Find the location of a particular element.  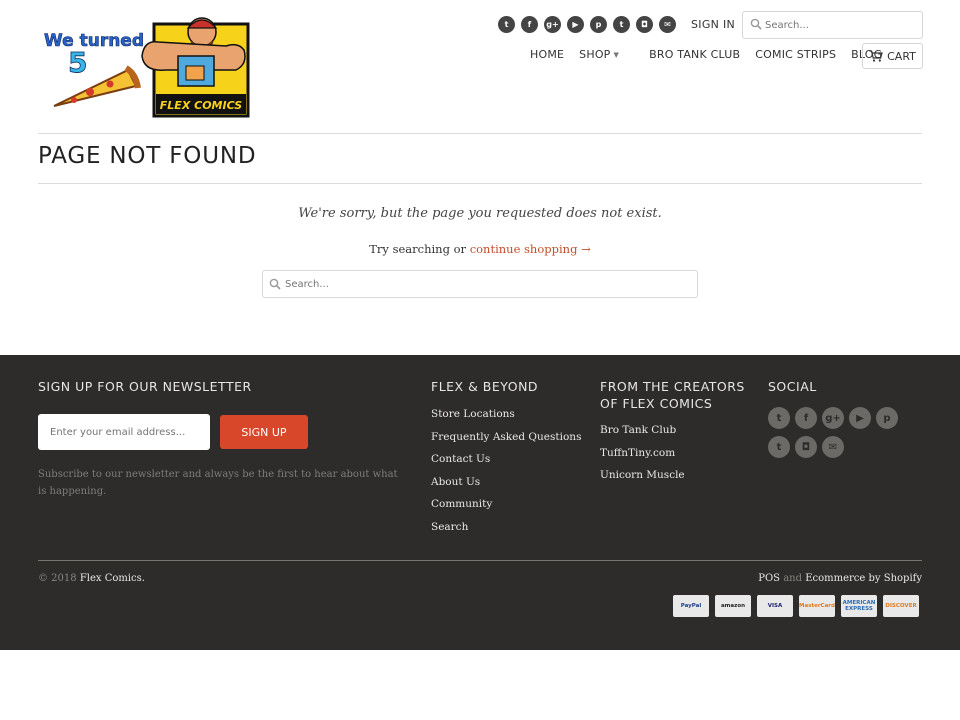

header-social-icons: t f g+ ▶ p t ◘ ✉ is located at coordinates (587, 24).